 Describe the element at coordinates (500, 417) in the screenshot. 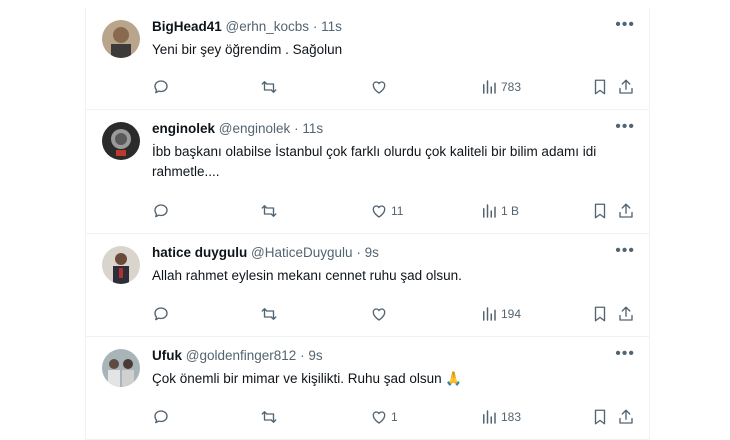

I see `views-button: 183` at that location.